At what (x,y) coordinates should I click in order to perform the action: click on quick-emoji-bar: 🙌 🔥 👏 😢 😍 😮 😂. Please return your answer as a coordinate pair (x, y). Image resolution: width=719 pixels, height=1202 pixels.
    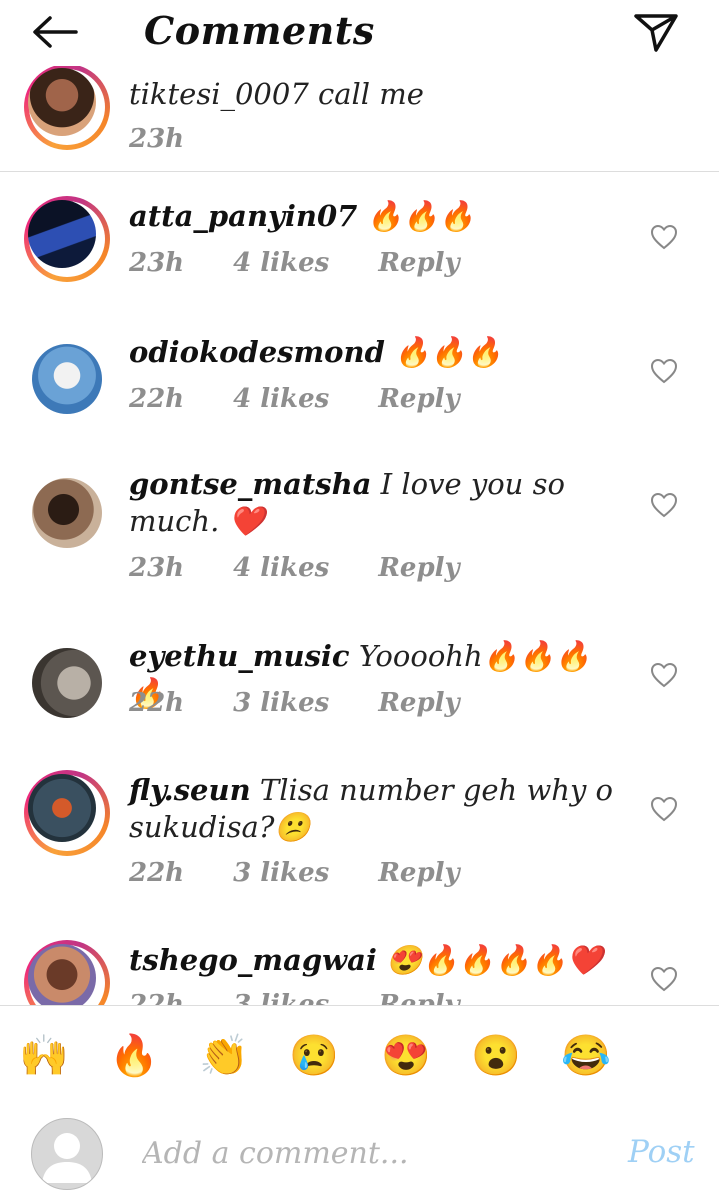
    Looking at the image, I should click on (359, 1055).